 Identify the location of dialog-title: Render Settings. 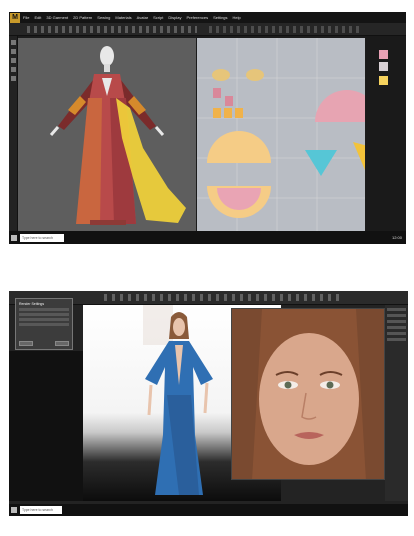
(32, 304).